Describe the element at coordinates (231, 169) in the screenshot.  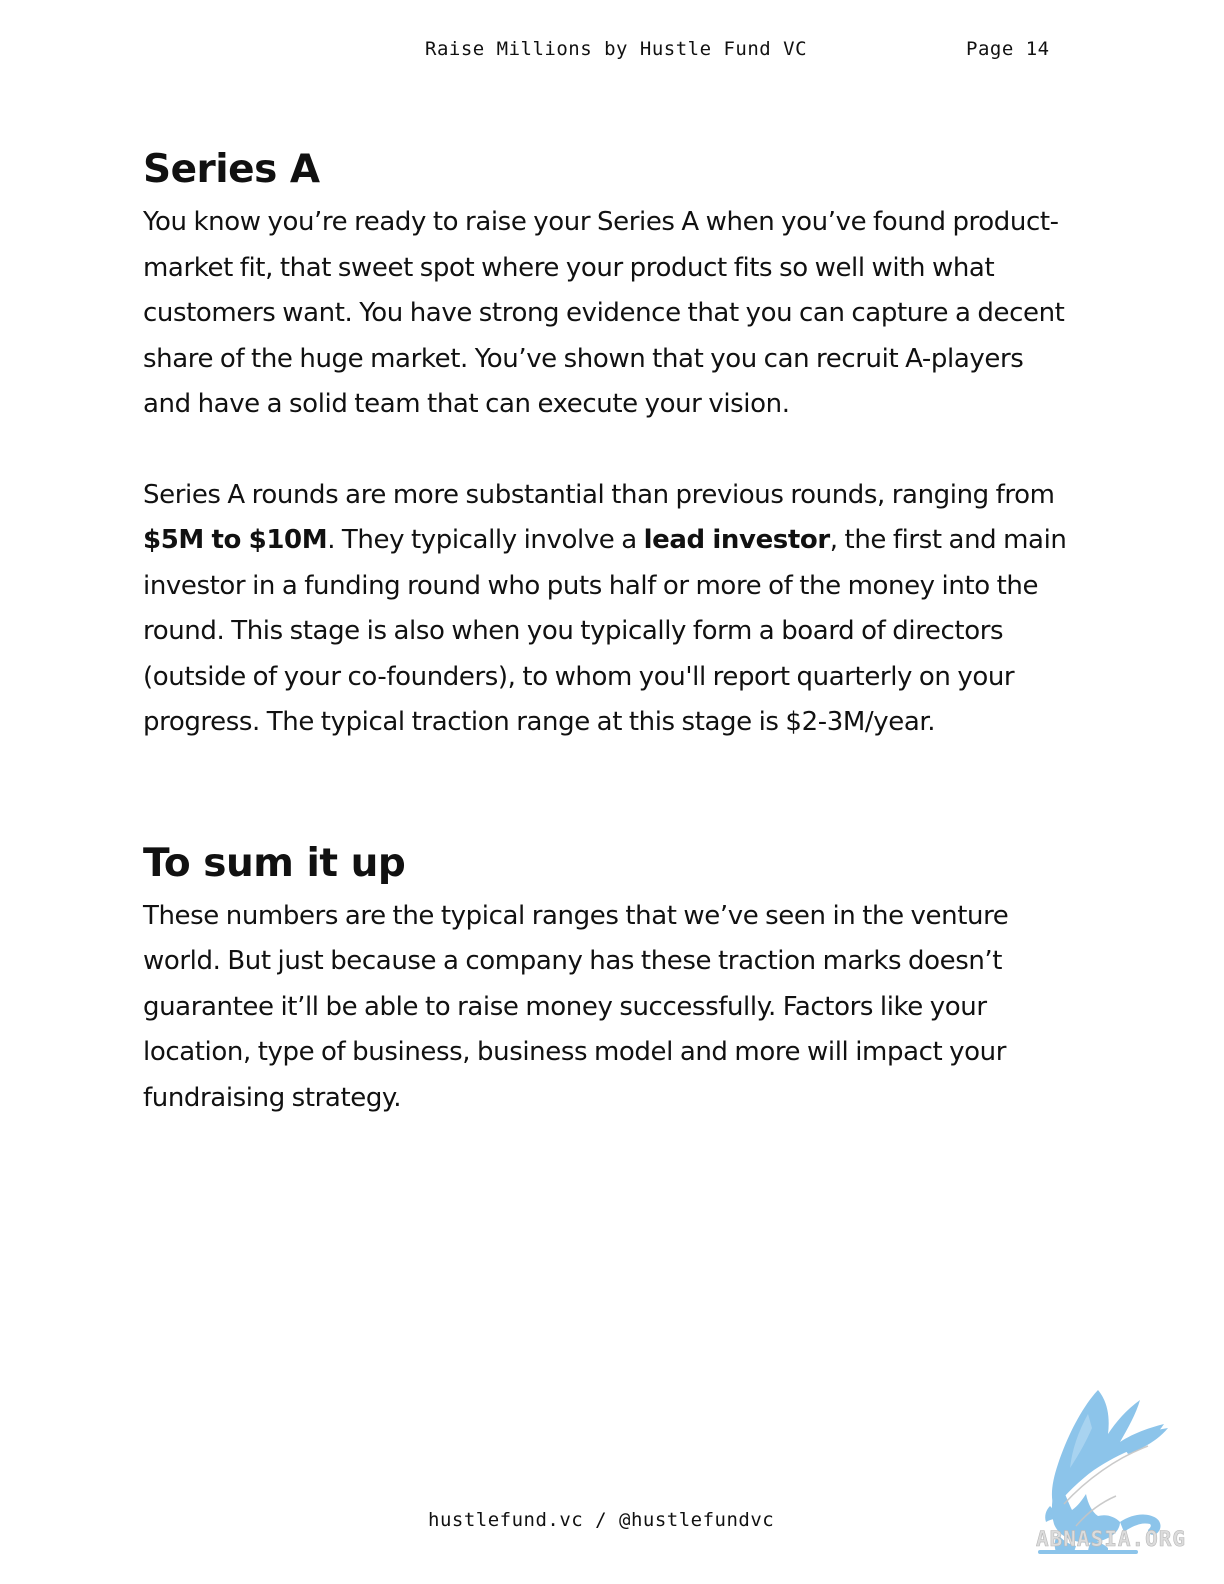
I see `section-heading-series-a: Series A` at that location.